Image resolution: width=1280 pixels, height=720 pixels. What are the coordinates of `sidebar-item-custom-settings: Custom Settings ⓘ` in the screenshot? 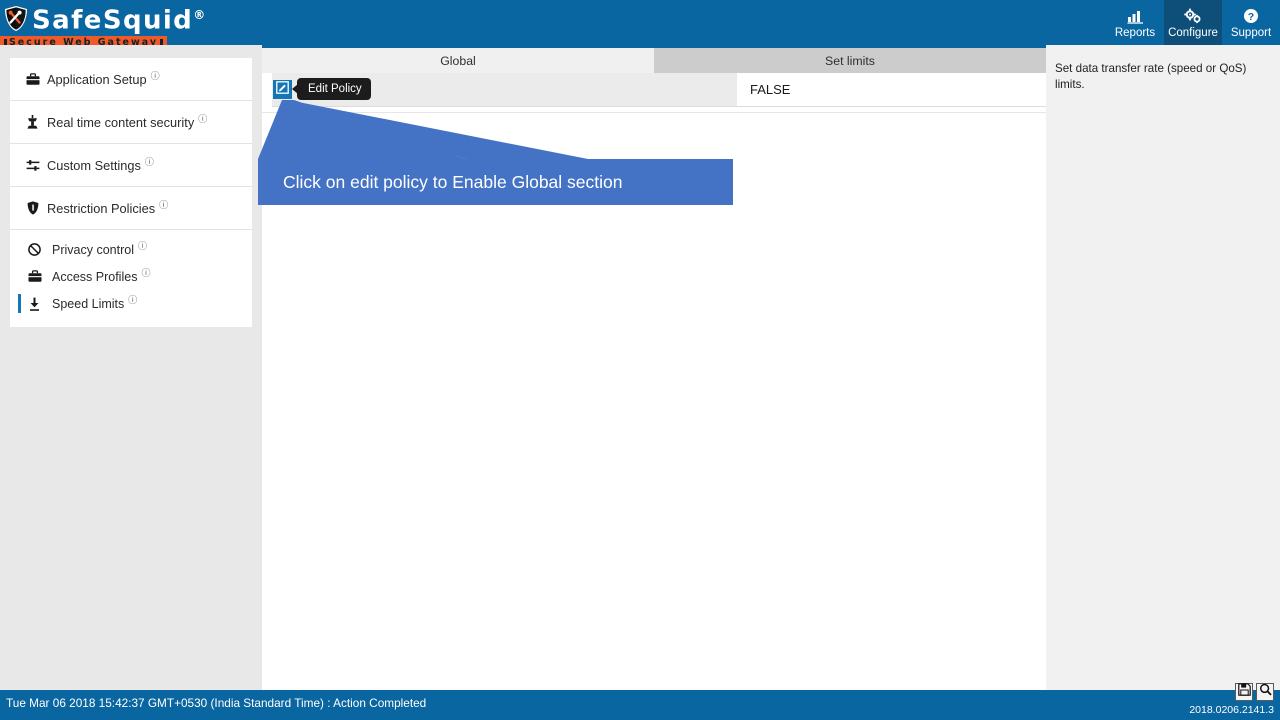 It's located at (131, 165).